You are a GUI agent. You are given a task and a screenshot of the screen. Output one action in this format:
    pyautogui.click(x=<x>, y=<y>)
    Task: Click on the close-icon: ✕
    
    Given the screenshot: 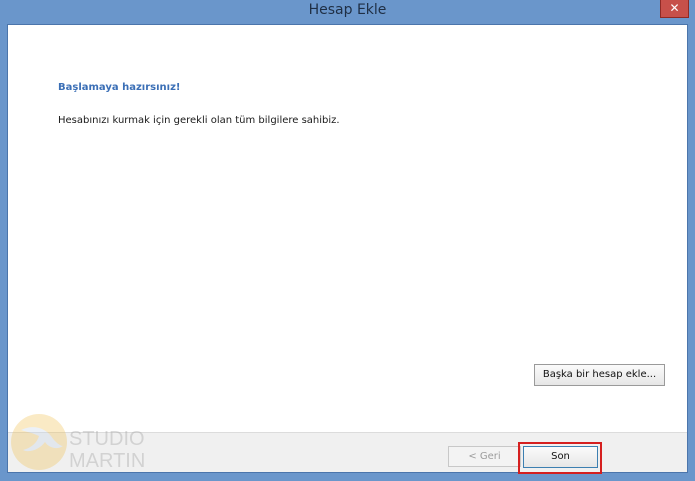 What is the action you would take?
    pyautogui.click(x=674, y=8)
    